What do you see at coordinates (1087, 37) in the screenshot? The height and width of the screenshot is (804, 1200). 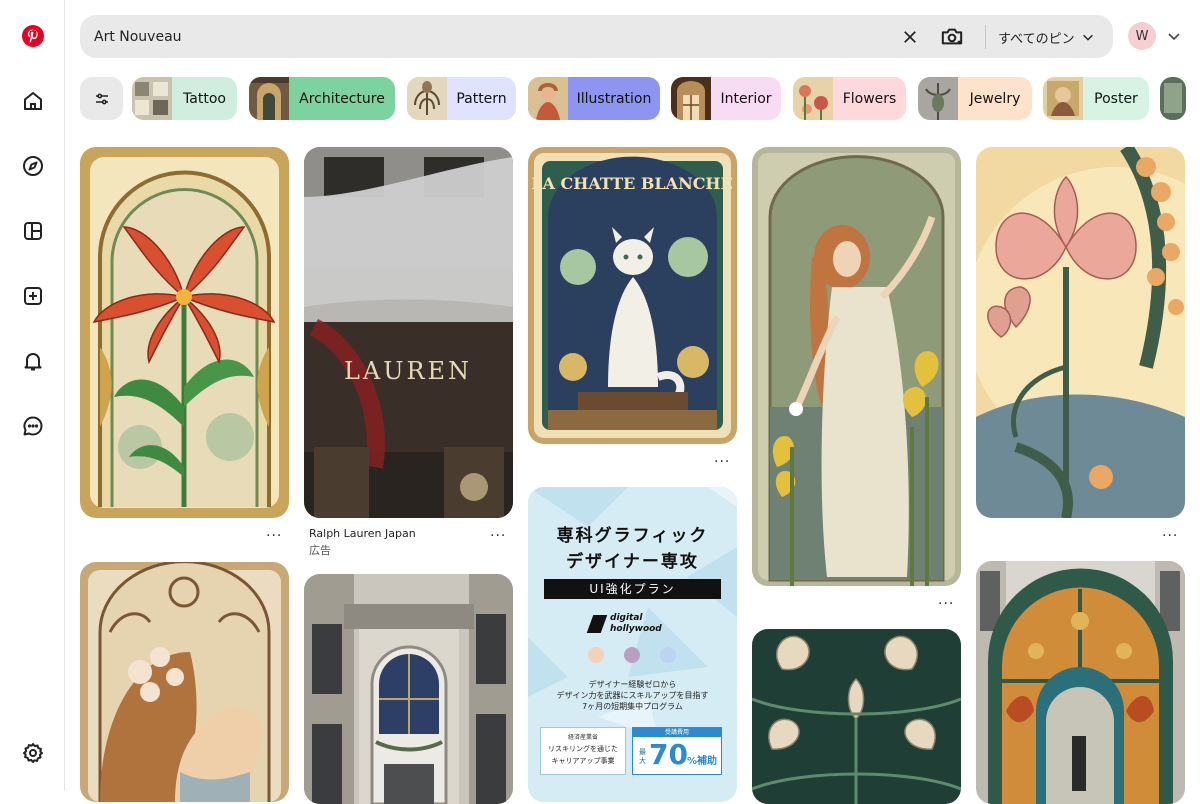 I see `chevron-down-icon` at bounding box center [1087, 37].